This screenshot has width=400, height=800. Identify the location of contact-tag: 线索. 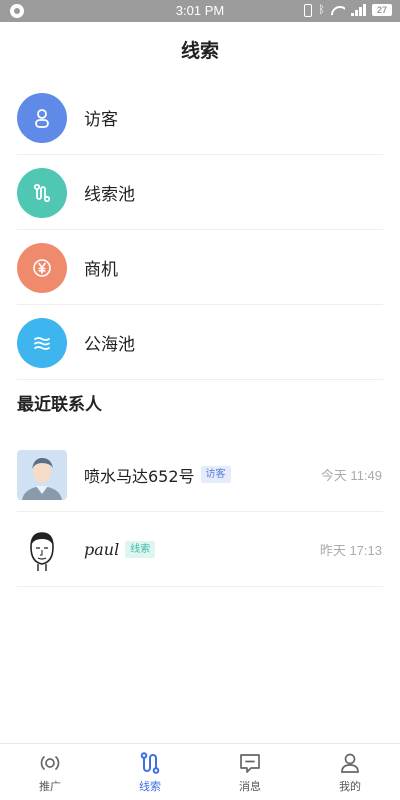
(140, 549).